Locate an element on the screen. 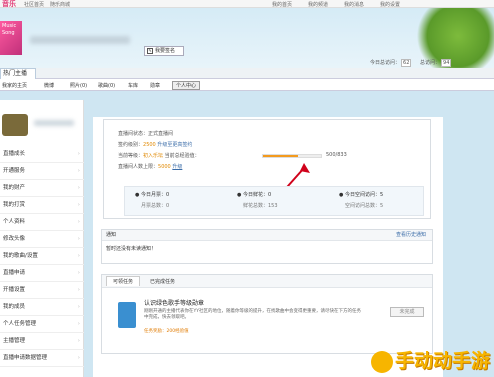 This screenshot has height=377, width=494. stat-flowers: ● 今日鲜花：0 鲜花总数：153 is located at coordinates (257, 200).